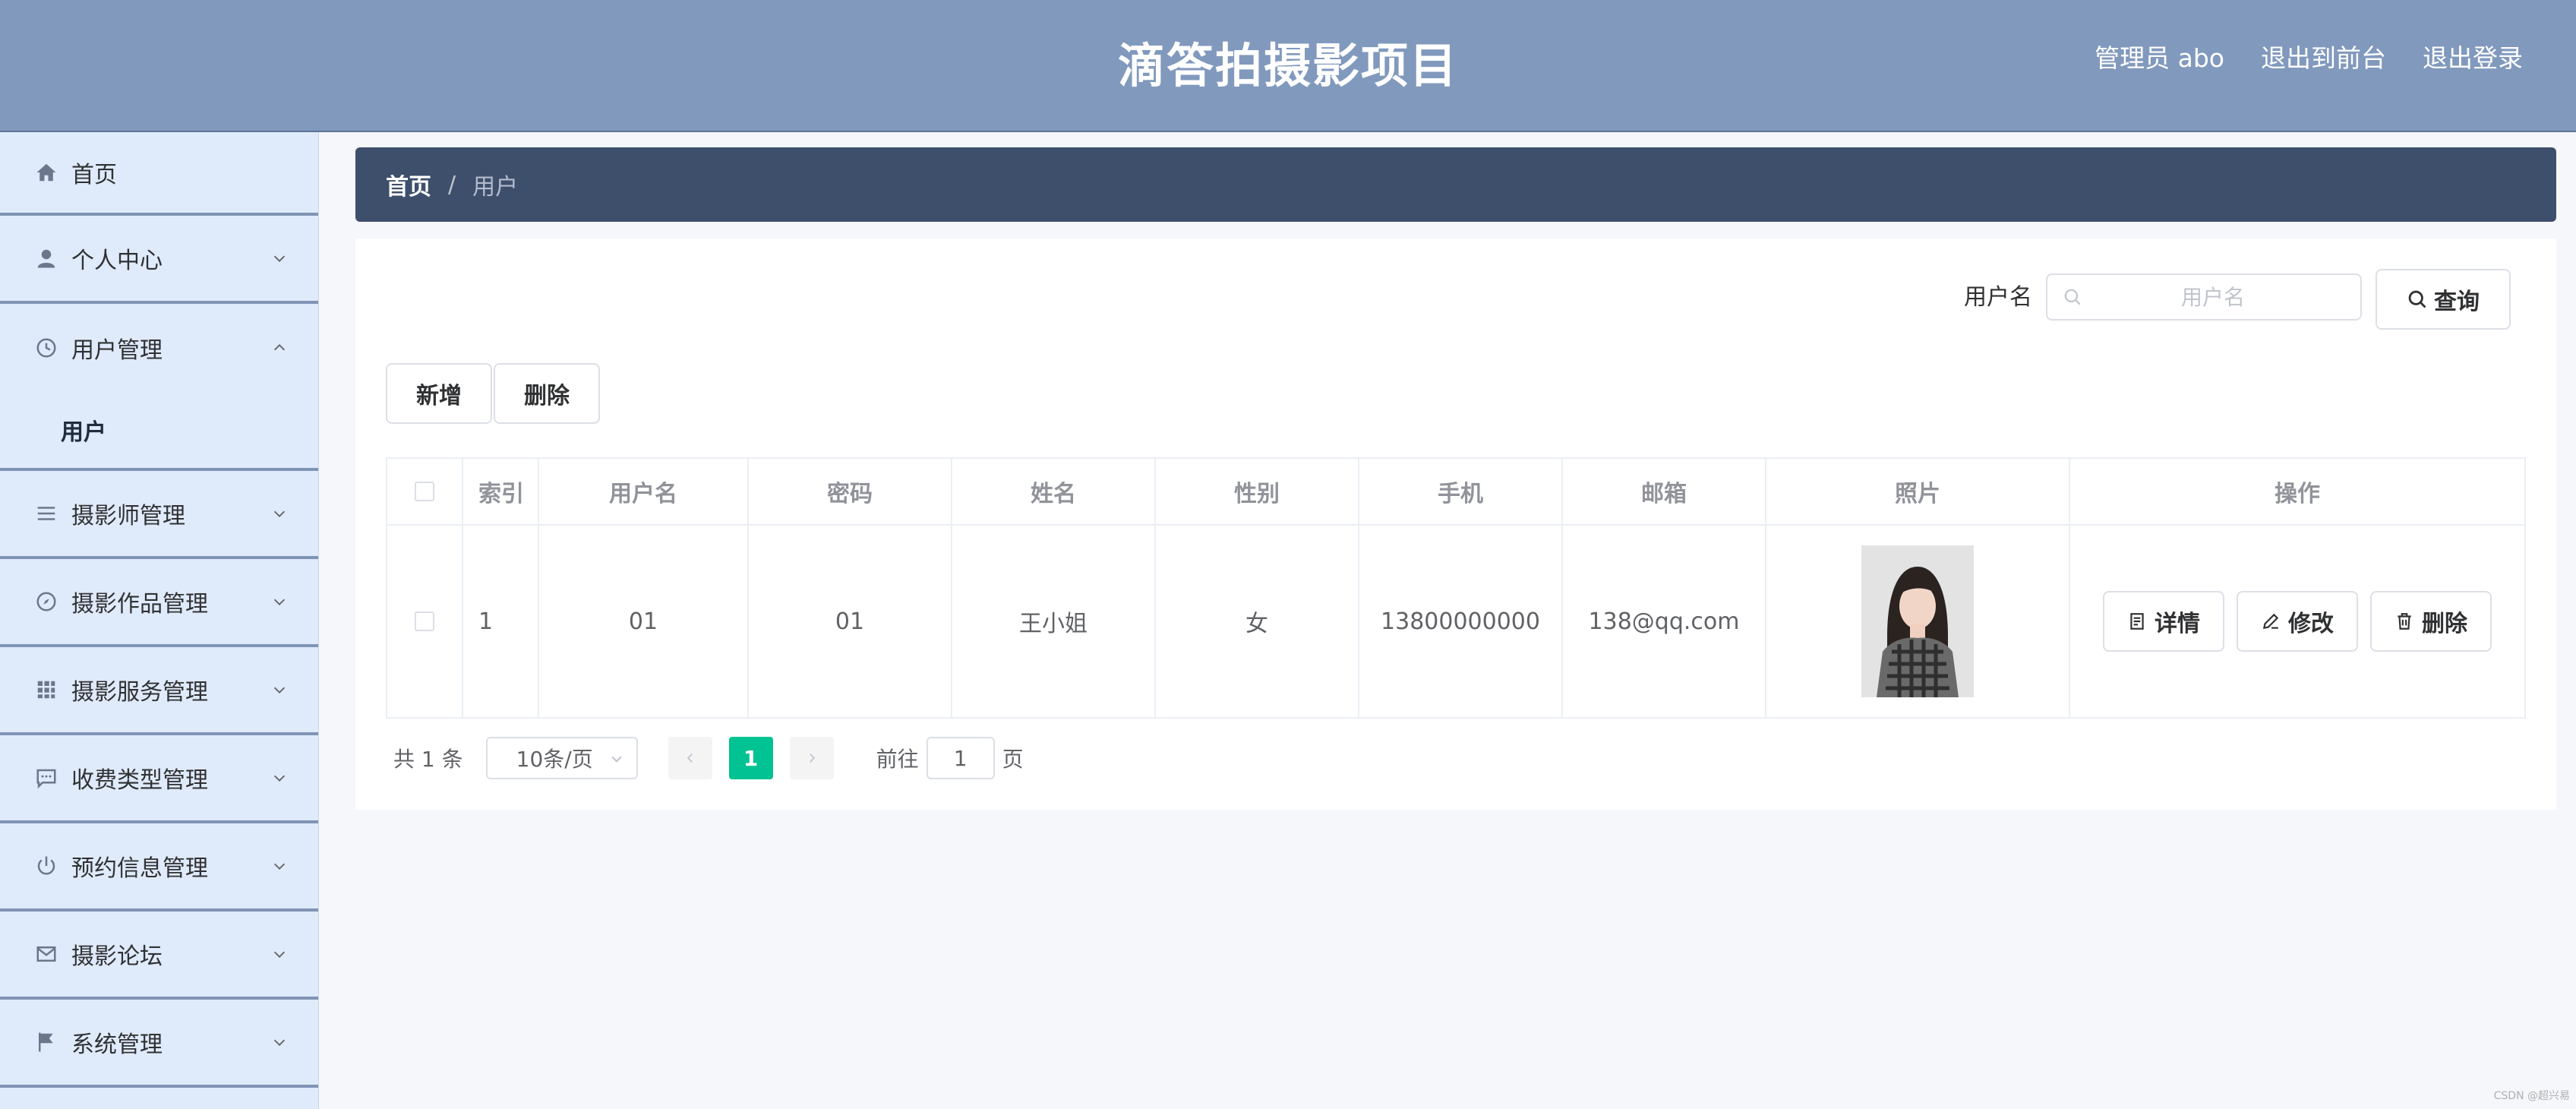 The image size is (2576, 1109). I want to click on query-button: 查询, so click(2443, 299).